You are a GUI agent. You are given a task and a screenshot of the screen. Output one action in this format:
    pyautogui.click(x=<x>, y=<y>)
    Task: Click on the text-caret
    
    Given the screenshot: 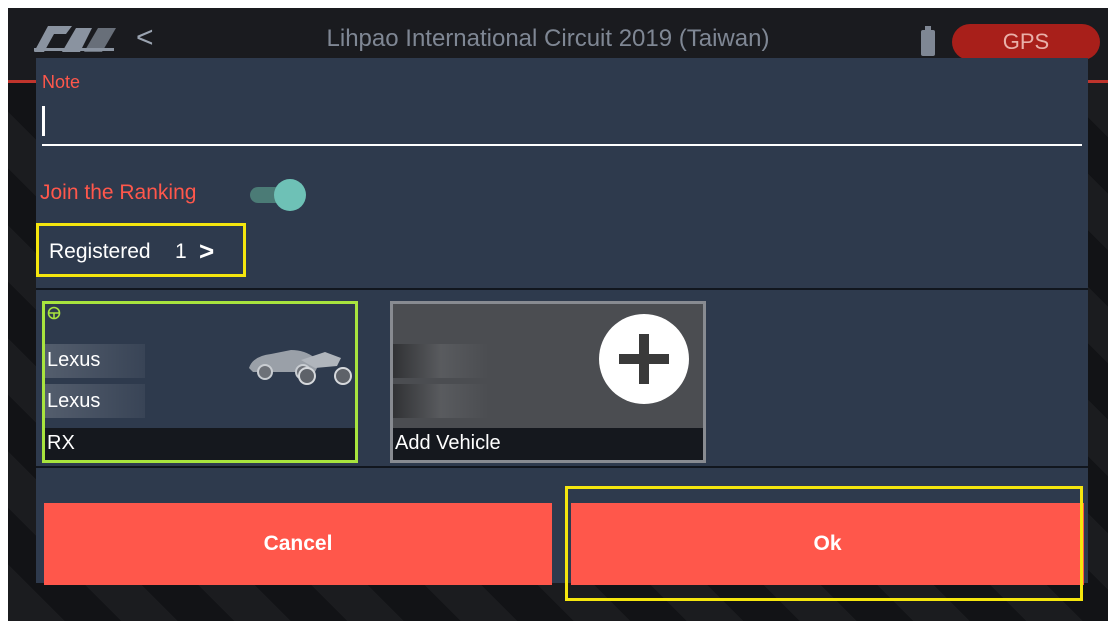 What is the action you would take?
    pyautogui.click(x=43, y=121)
    